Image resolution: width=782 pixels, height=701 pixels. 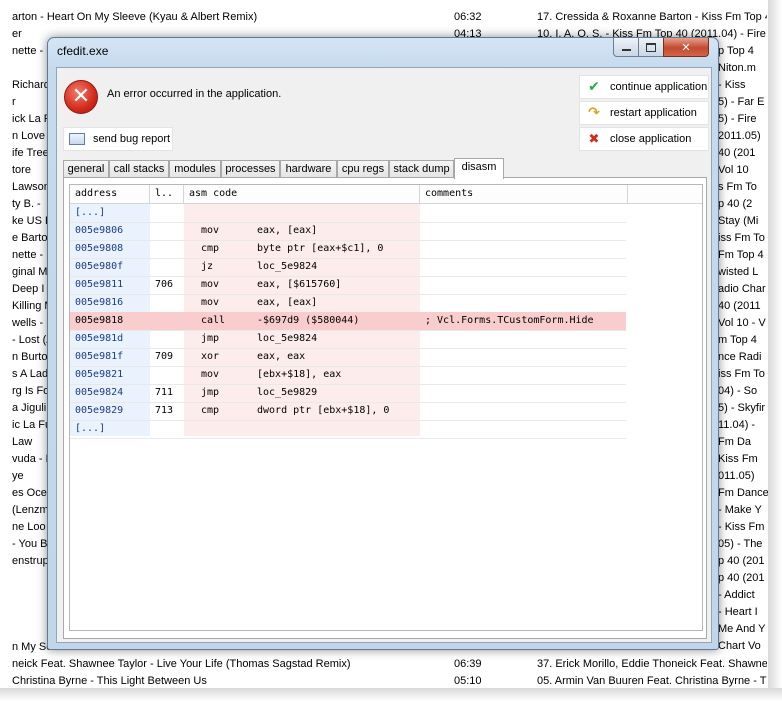 I want to click on disasm-row: 005e980f jz loc_5e9824, so click(x=348, y=267).